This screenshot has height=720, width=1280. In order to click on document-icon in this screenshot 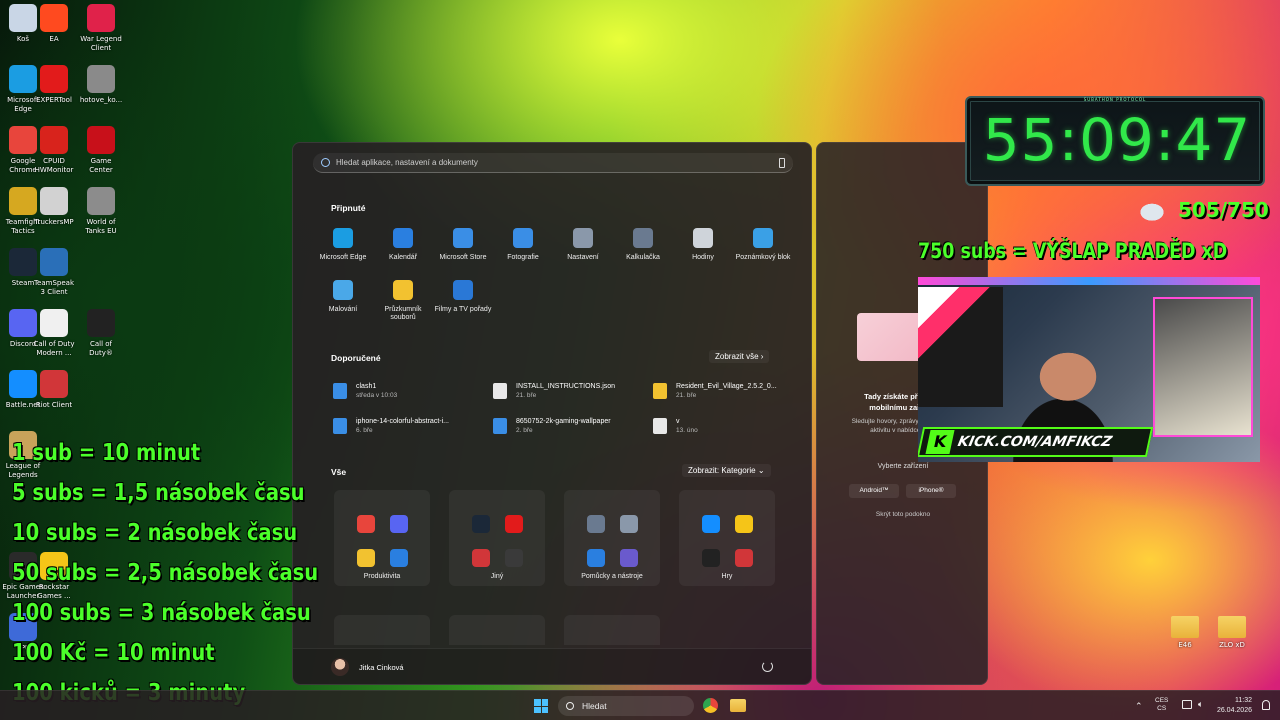, I will do `click(500, 391)`.